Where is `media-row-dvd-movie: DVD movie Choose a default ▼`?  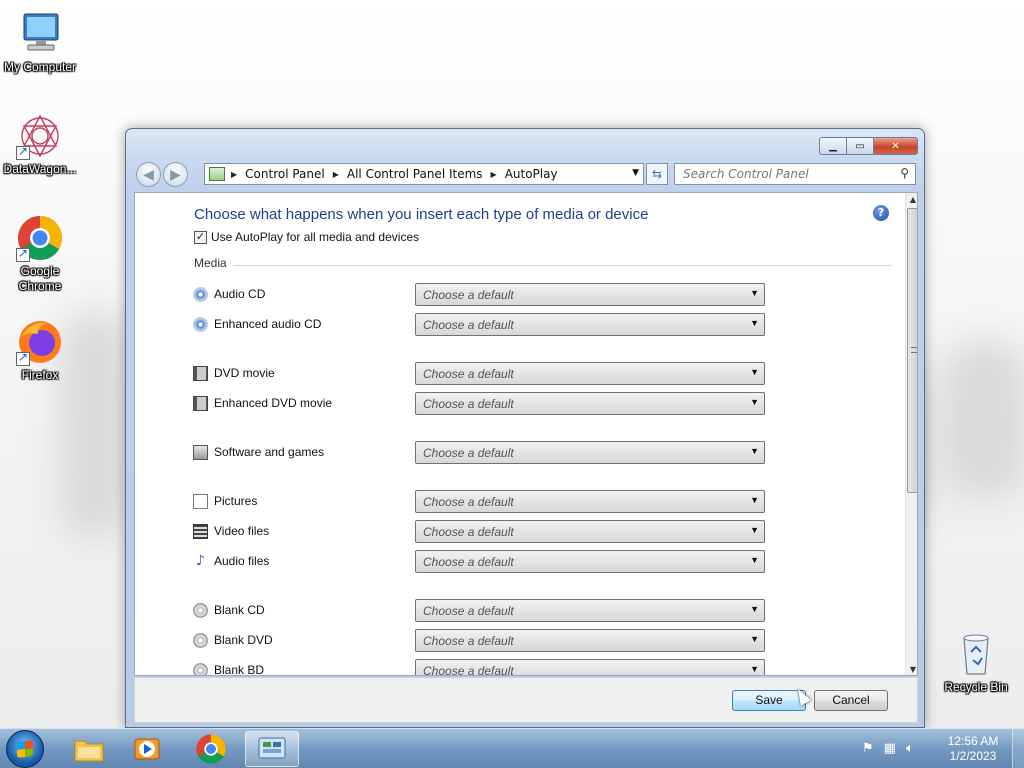
media-row-dvd-movie: DVD movie Choose a default ▼ is located at coordinates (543, 374).